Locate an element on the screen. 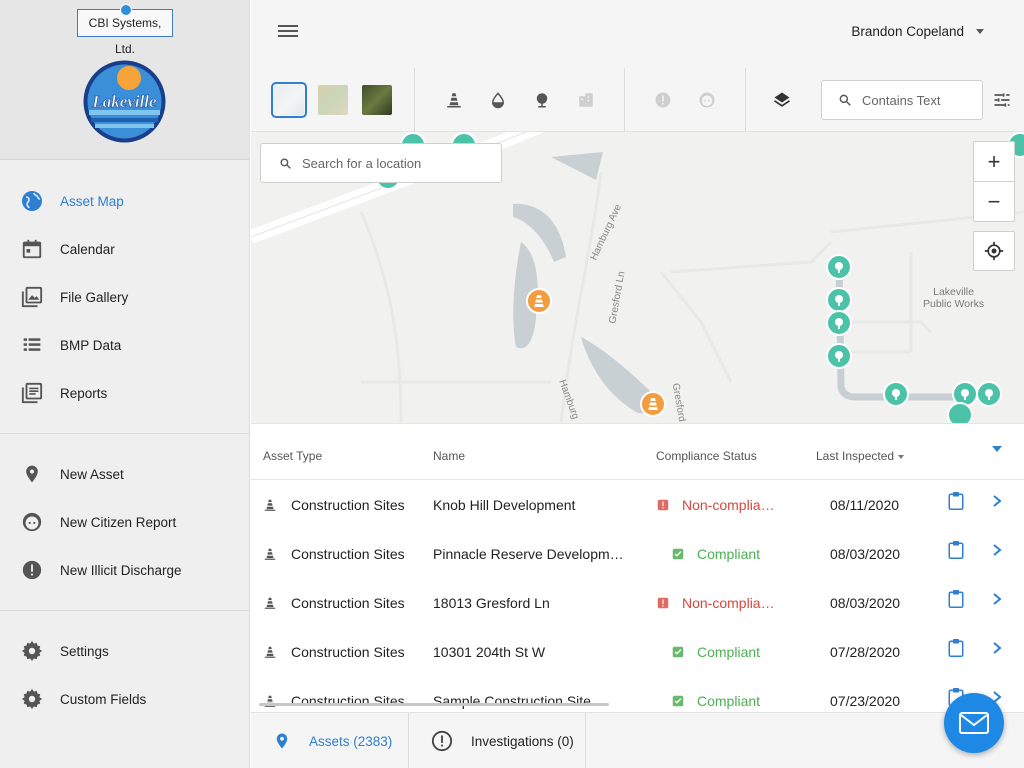 The width and height of the screenshot is (1024, 768). crosshair-icon is located at coordinates (994, 251).